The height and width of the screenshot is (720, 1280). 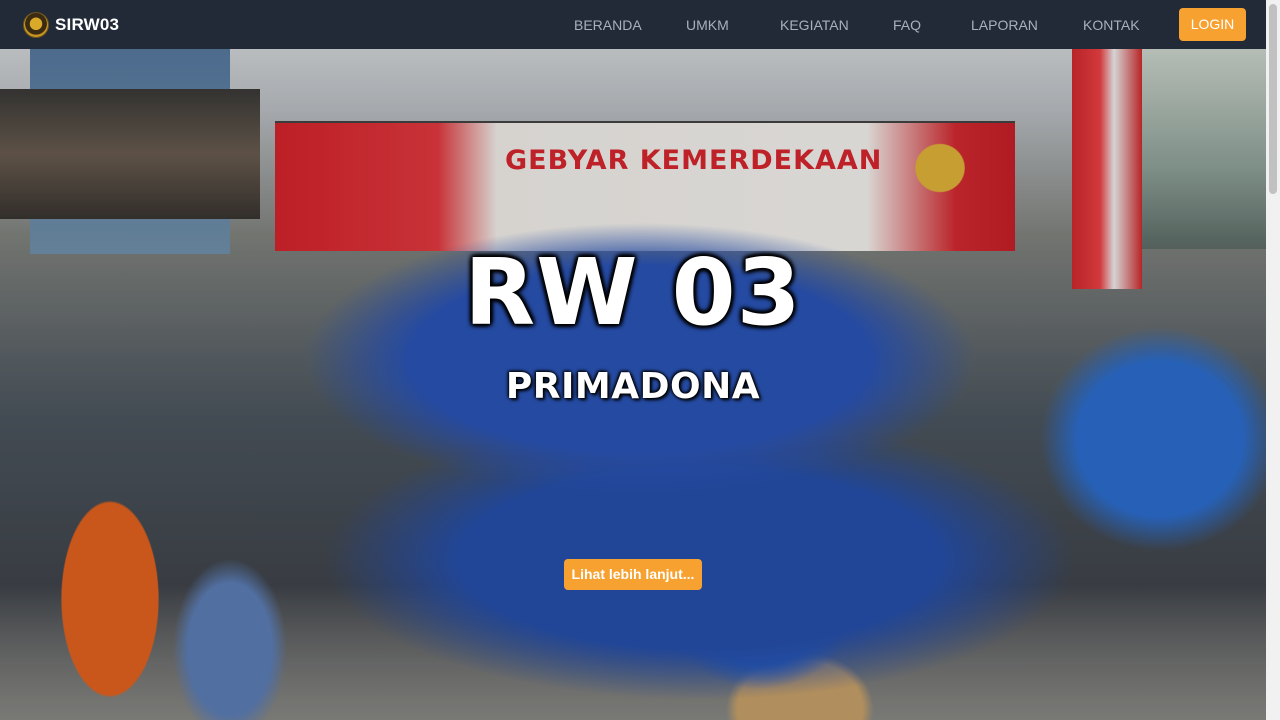 I want to click on scrollbar-thumb, so click(x=1273, y=99).